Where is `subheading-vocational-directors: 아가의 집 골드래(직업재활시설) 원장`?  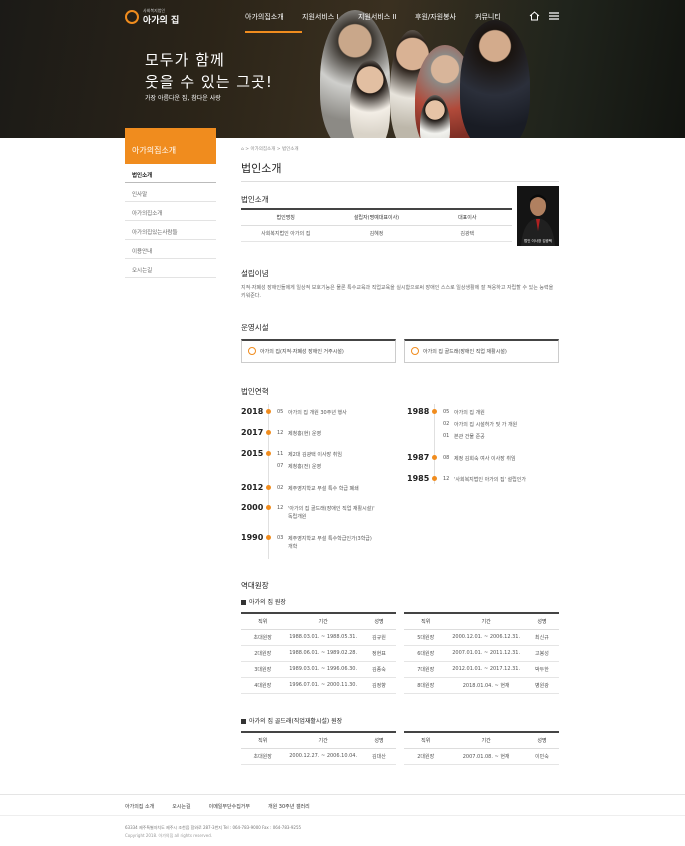
subheading-vocational-directors: 아가의 집 골드래(직업재활시설) 원장 is located at coordinates (291, 720).